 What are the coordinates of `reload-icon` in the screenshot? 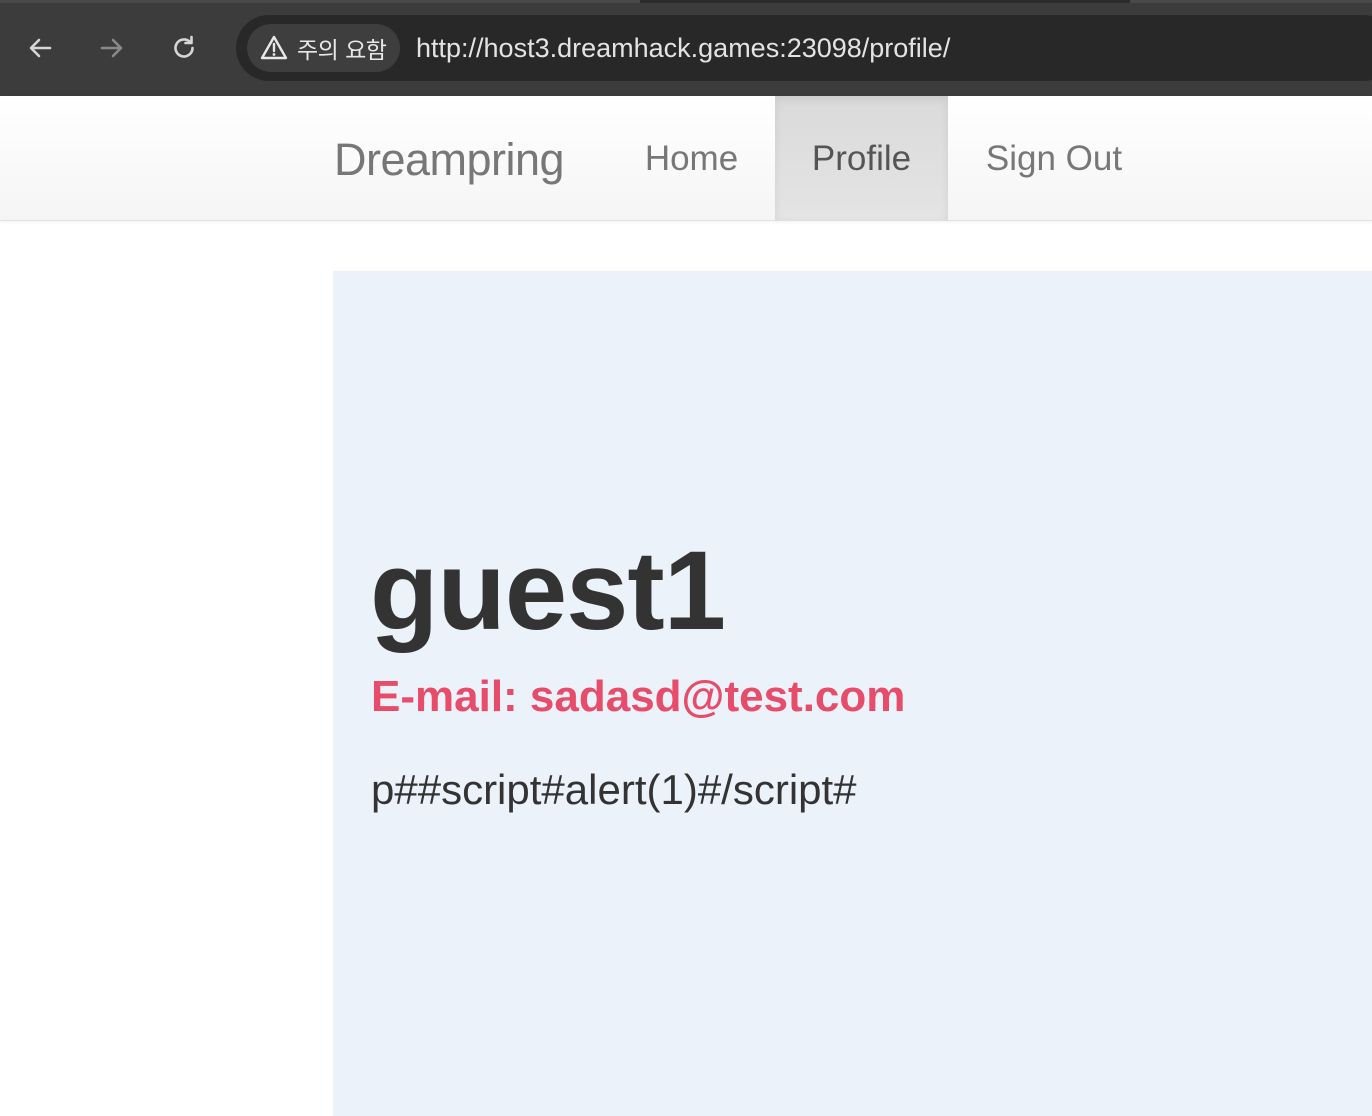 It's located at (184, 46).